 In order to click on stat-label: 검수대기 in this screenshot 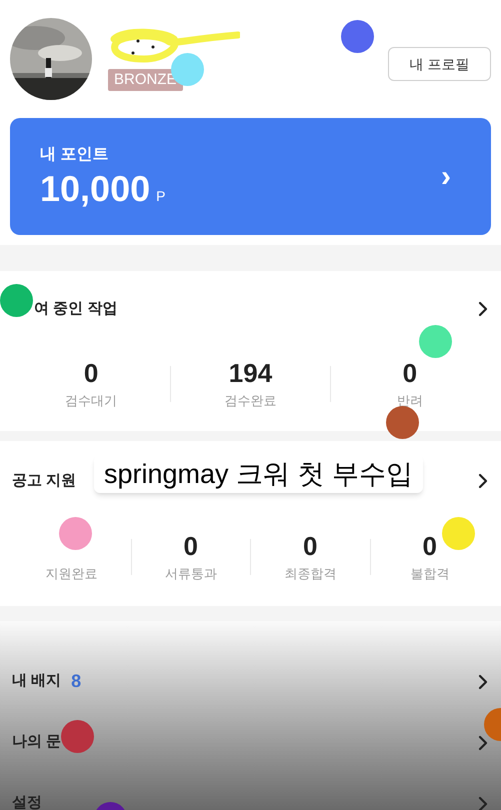, I will do `click(91, 401)`.